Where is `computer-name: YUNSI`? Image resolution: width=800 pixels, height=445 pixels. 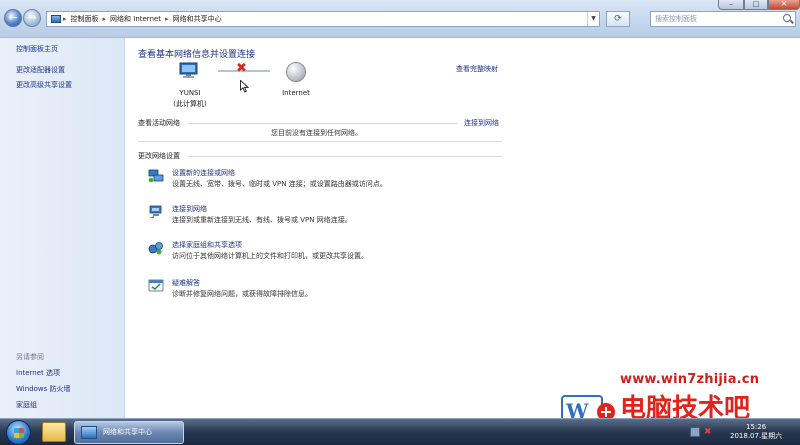 computer-name: YUNSI is located at coordinates (190, 93).